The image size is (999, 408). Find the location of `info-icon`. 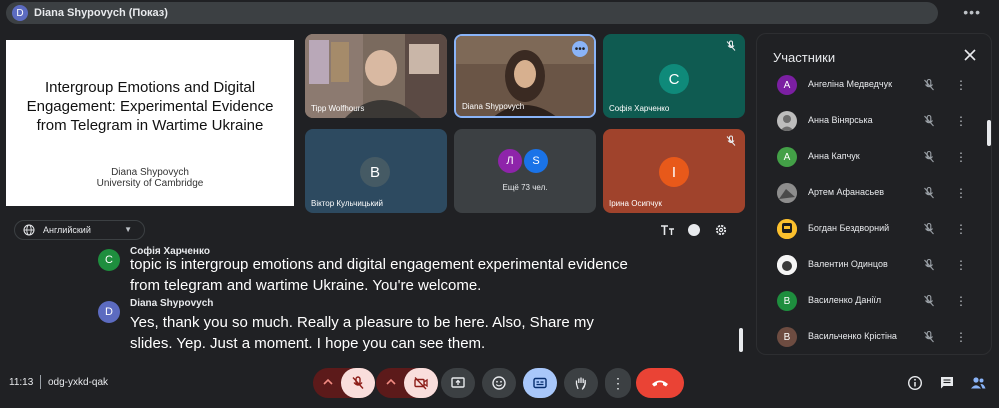

info-icon is located at coordinates (915, 383).